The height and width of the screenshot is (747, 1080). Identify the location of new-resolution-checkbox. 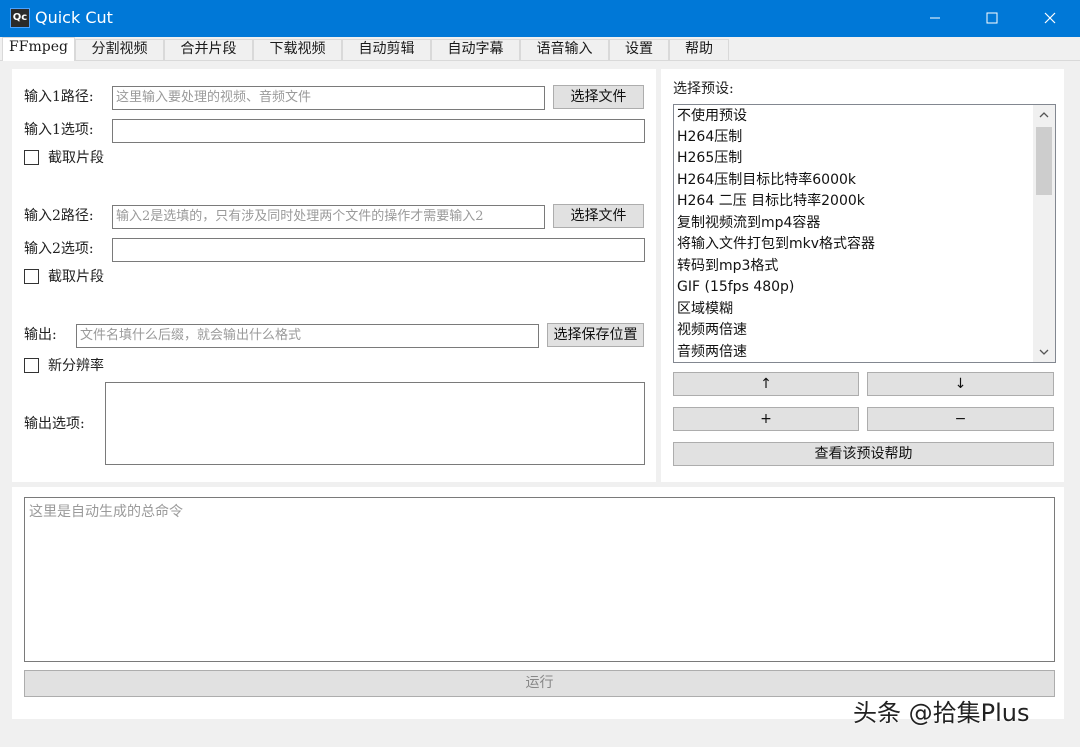
(31, 365).